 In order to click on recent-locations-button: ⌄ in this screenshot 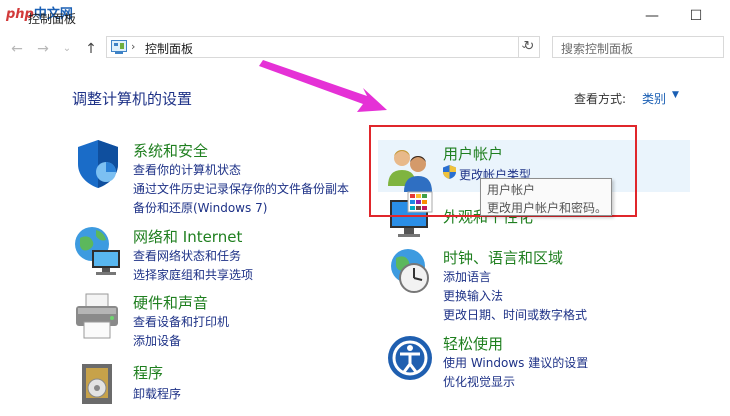, I will do `click(67, 49)`.